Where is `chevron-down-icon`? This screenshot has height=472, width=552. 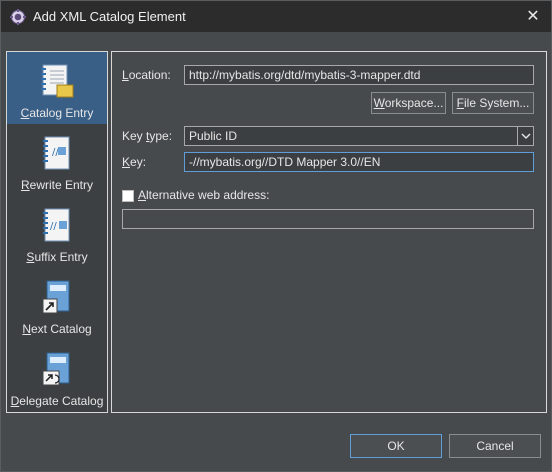 chevron-down-icon is located at coordinates (525, 136).